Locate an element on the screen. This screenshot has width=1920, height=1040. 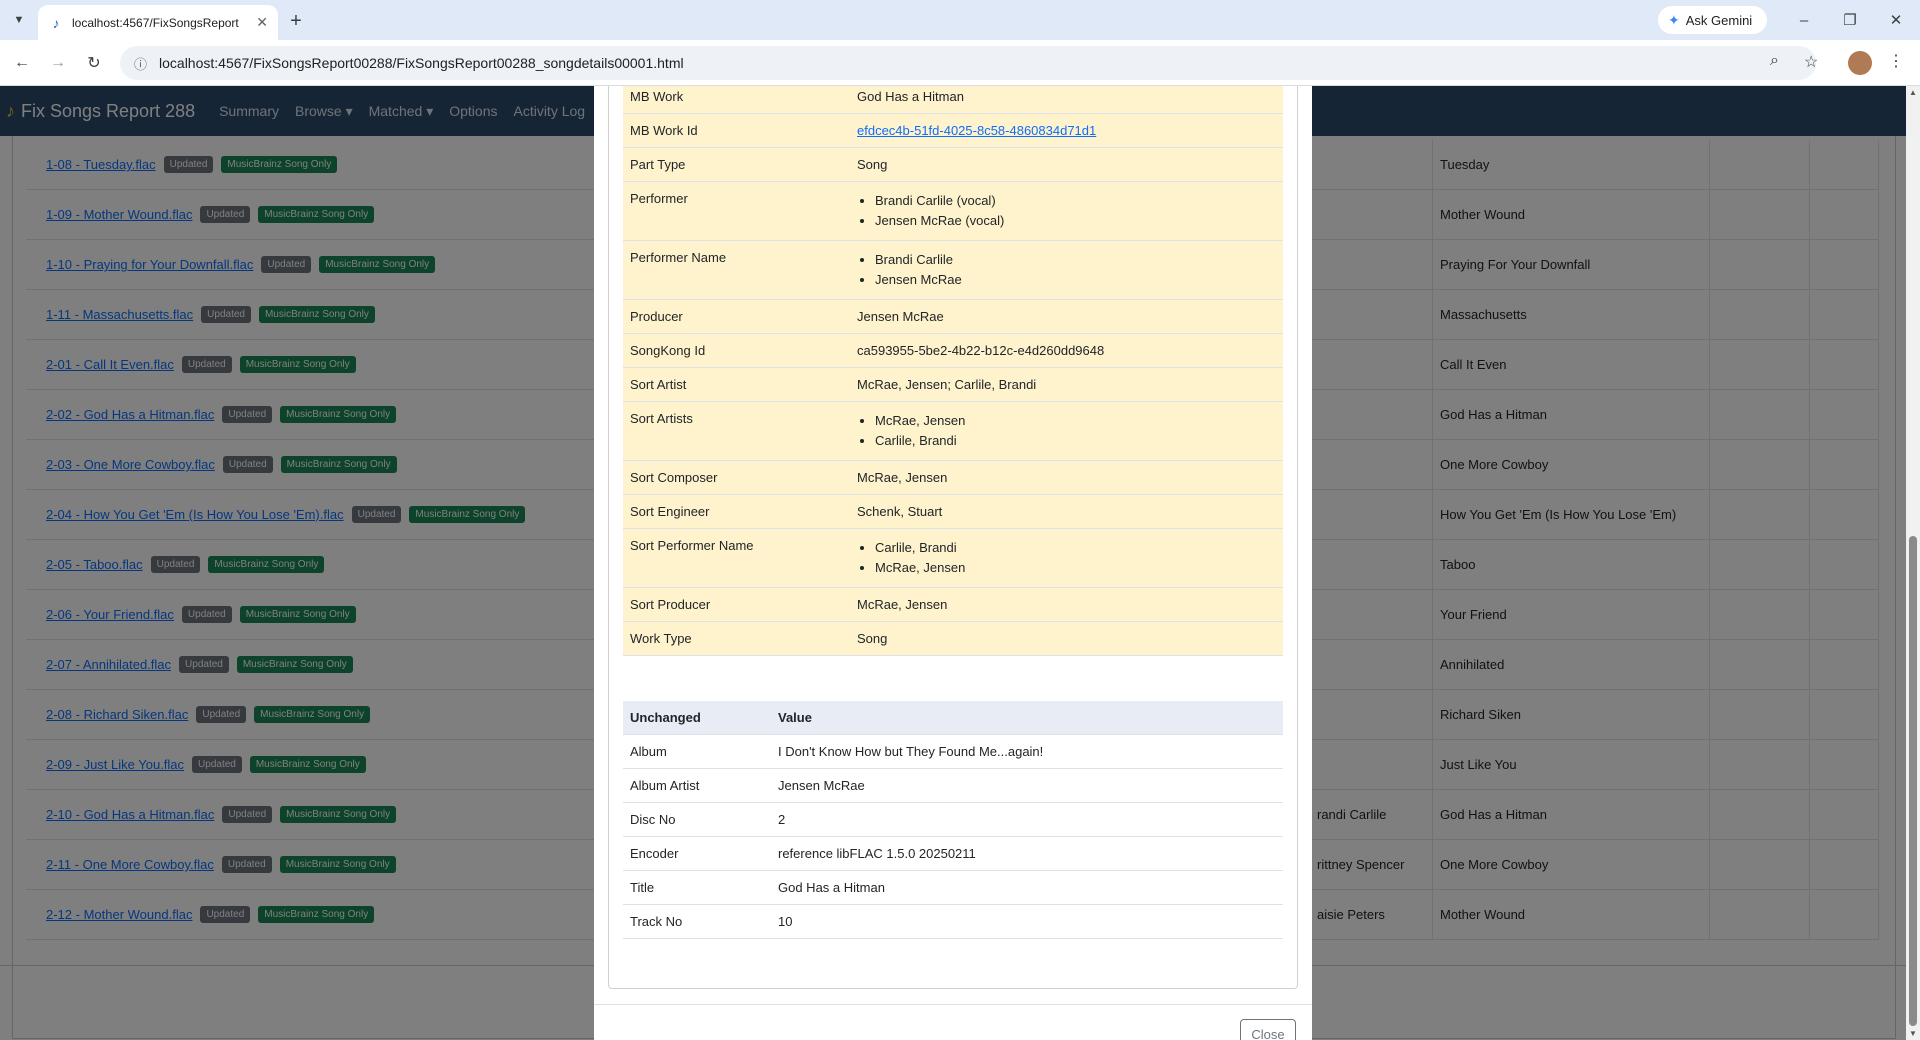
page-scrollbar: ▲ ▼ is located at coordinates (1913, 563).